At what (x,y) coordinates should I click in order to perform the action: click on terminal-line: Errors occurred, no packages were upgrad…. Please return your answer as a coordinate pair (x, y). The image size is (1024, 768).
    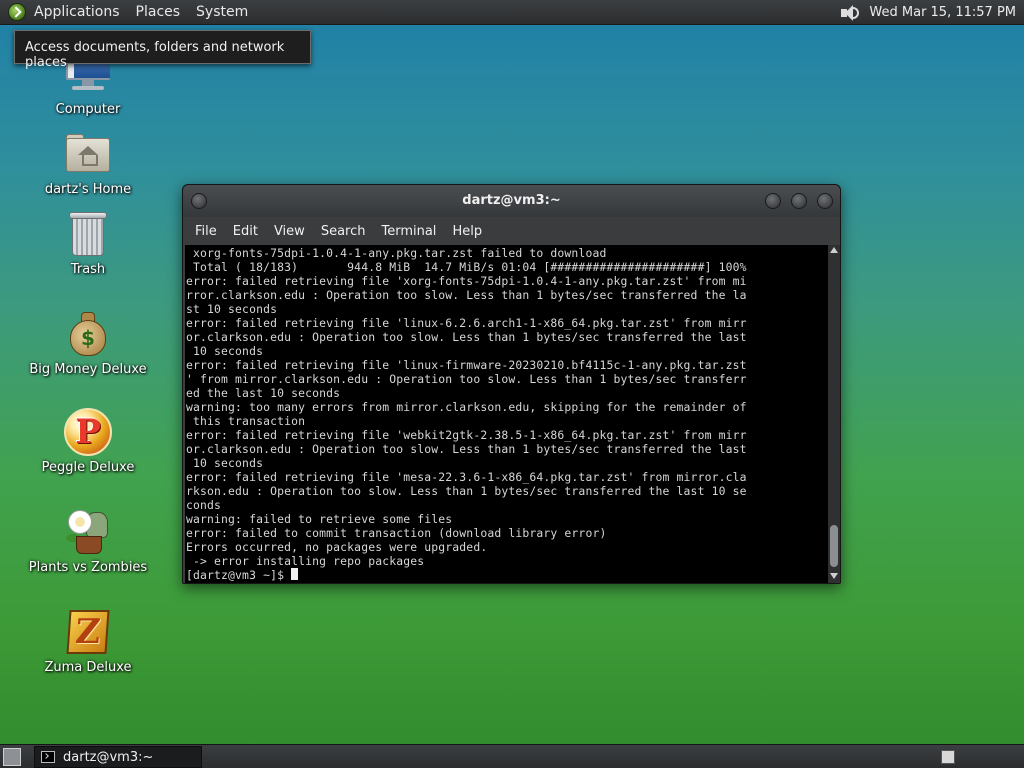
    Looking at the image, I should click on (337, 547).